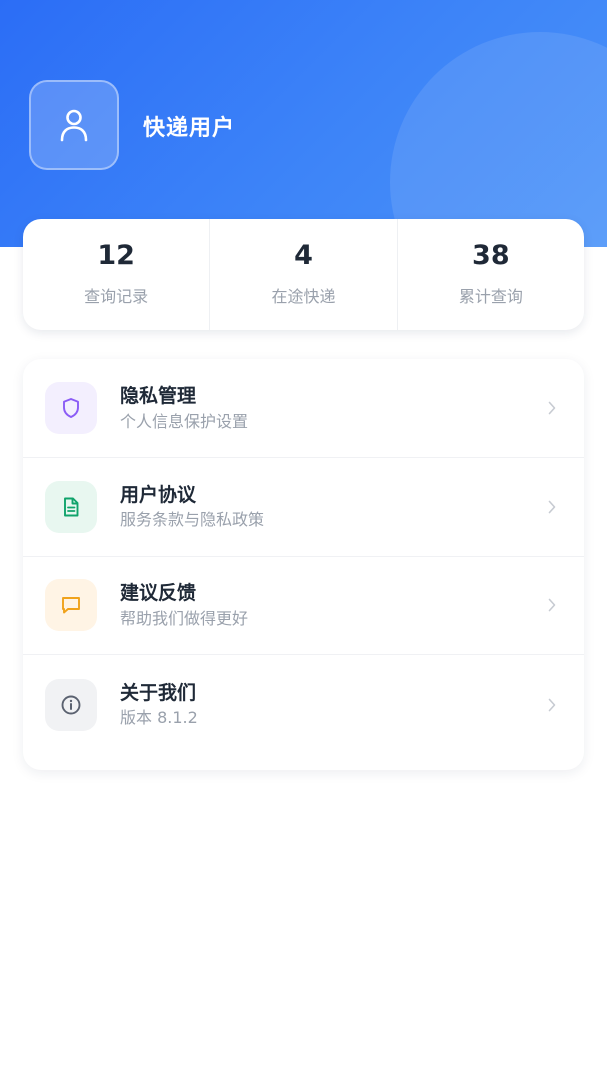 The width and height of the screenshot is (607, 1080). What do you see at coordinates (158, 395) in the screenshot?
I see `menu-title: 隐私管理` at bounding box center [158, 395].